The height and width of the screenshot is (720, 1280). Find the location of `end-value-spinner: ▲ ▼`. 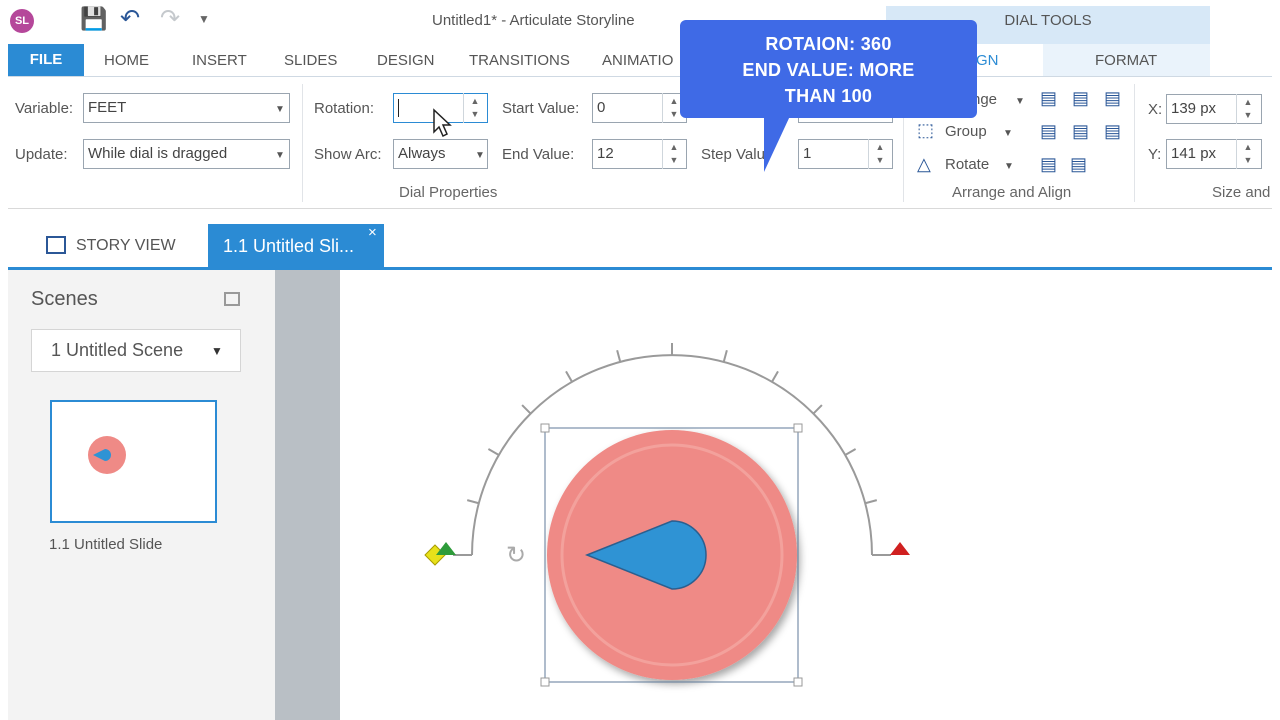

end-value-spinner: ▲ ▼ is located at coordinates (674, 154).